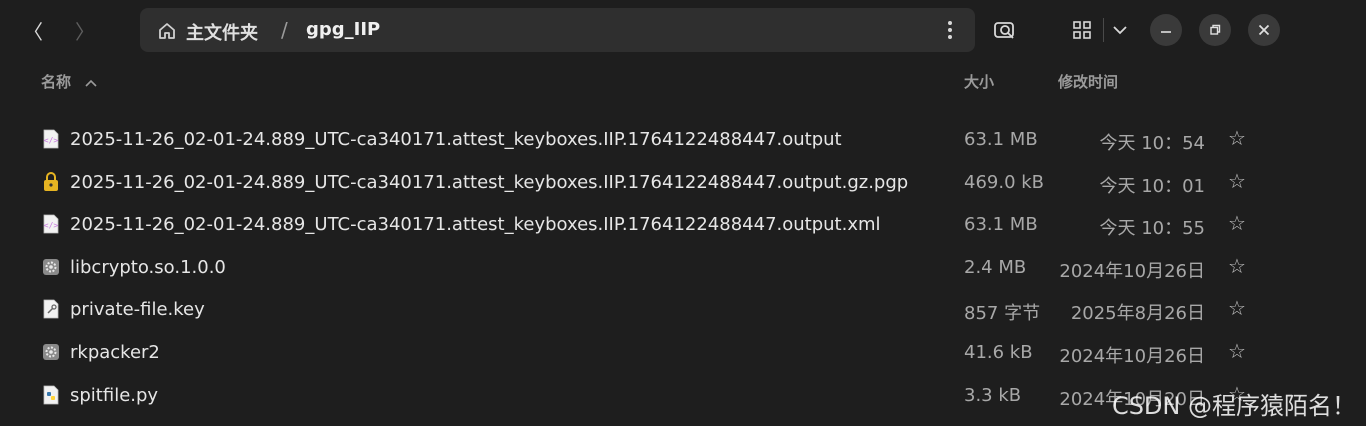 The image size is (1366, 426). I want to click on chevron-left-icon: 〈, so click(33, 31).